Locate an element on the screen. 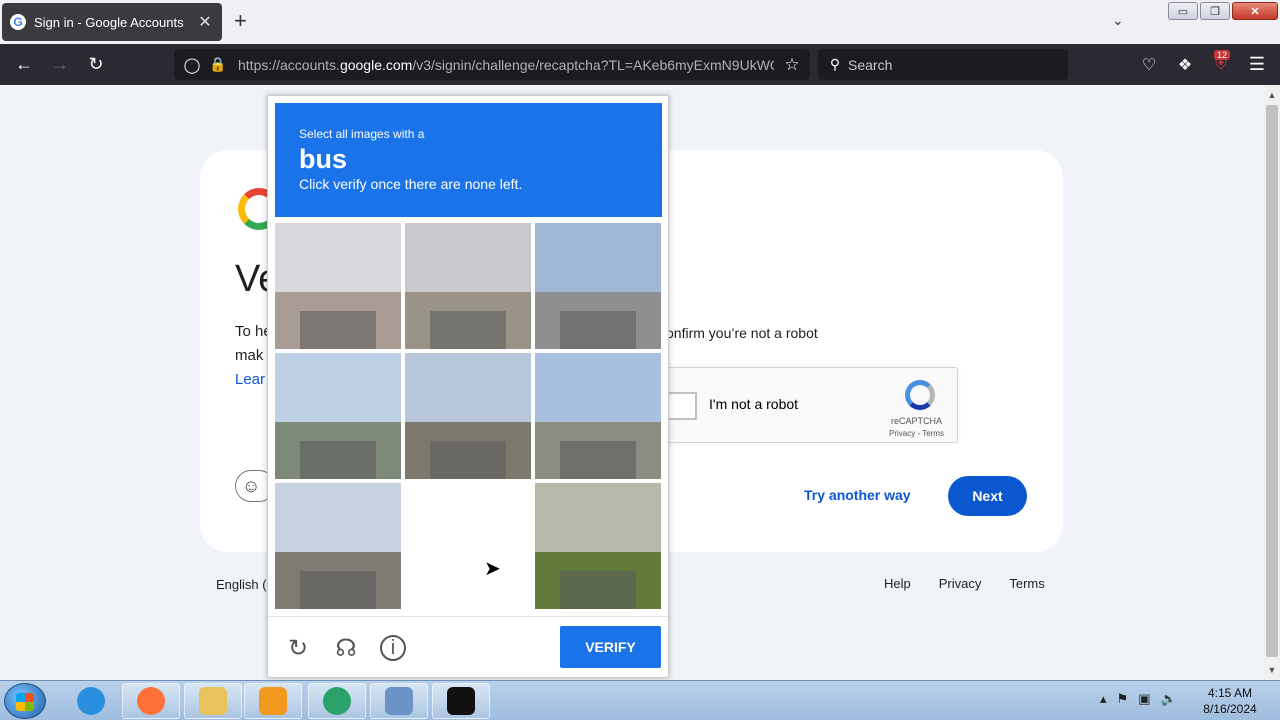  taskbar-command-prompt-button is located at coordinates (461, 701).